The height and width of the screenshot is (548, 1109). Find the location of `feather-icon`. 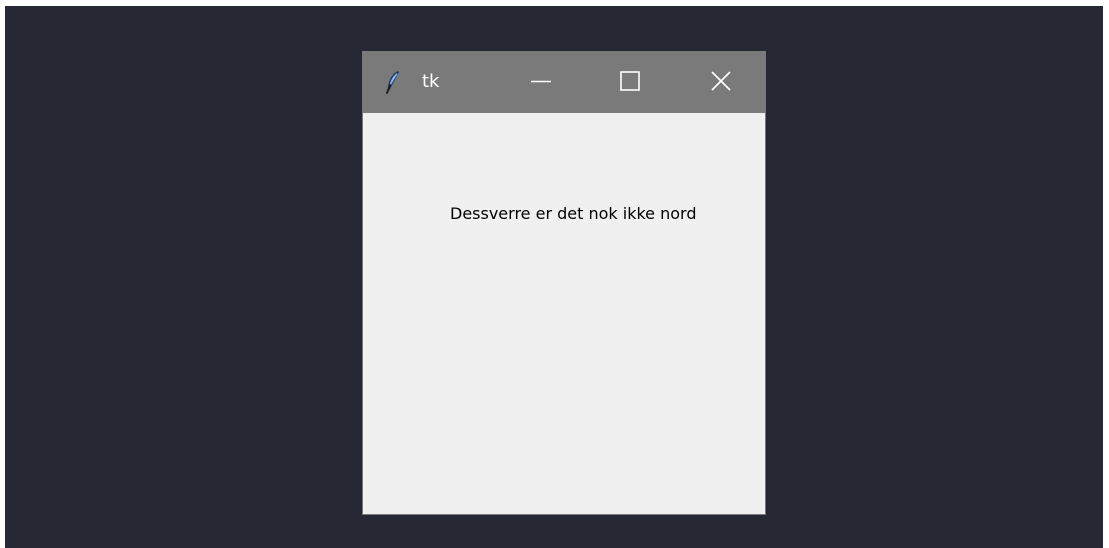

feather-icon is located at coordinates (393, 82).